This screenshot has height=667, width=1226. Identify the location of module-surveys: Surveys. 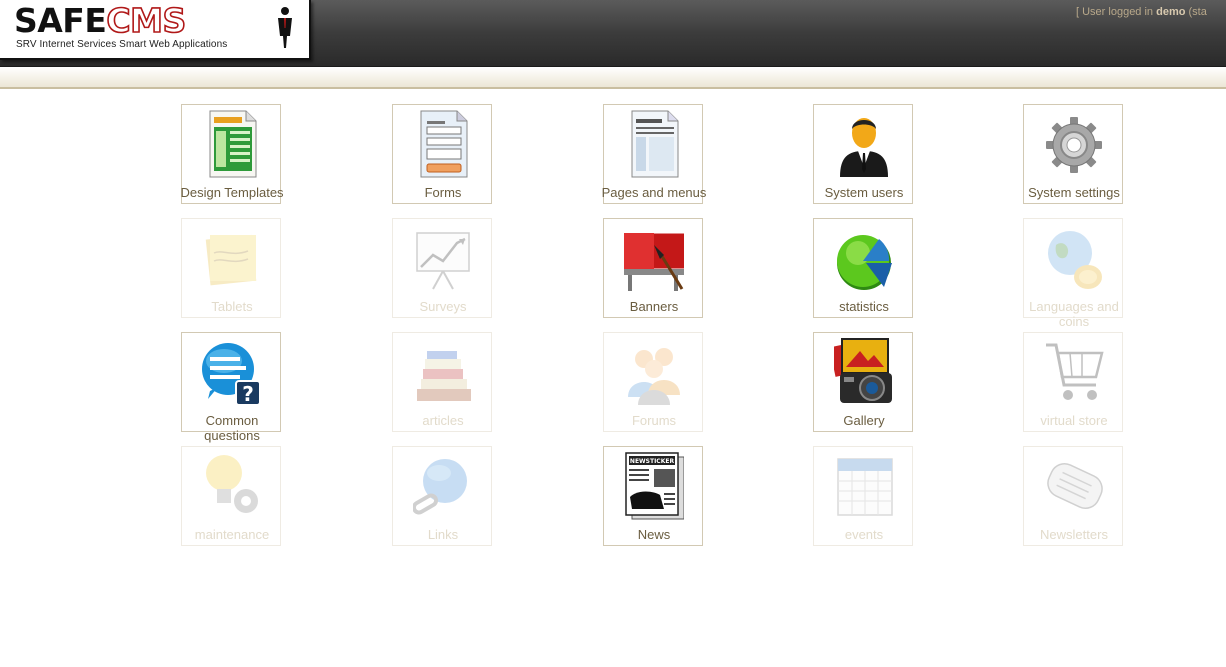
(442, 268).